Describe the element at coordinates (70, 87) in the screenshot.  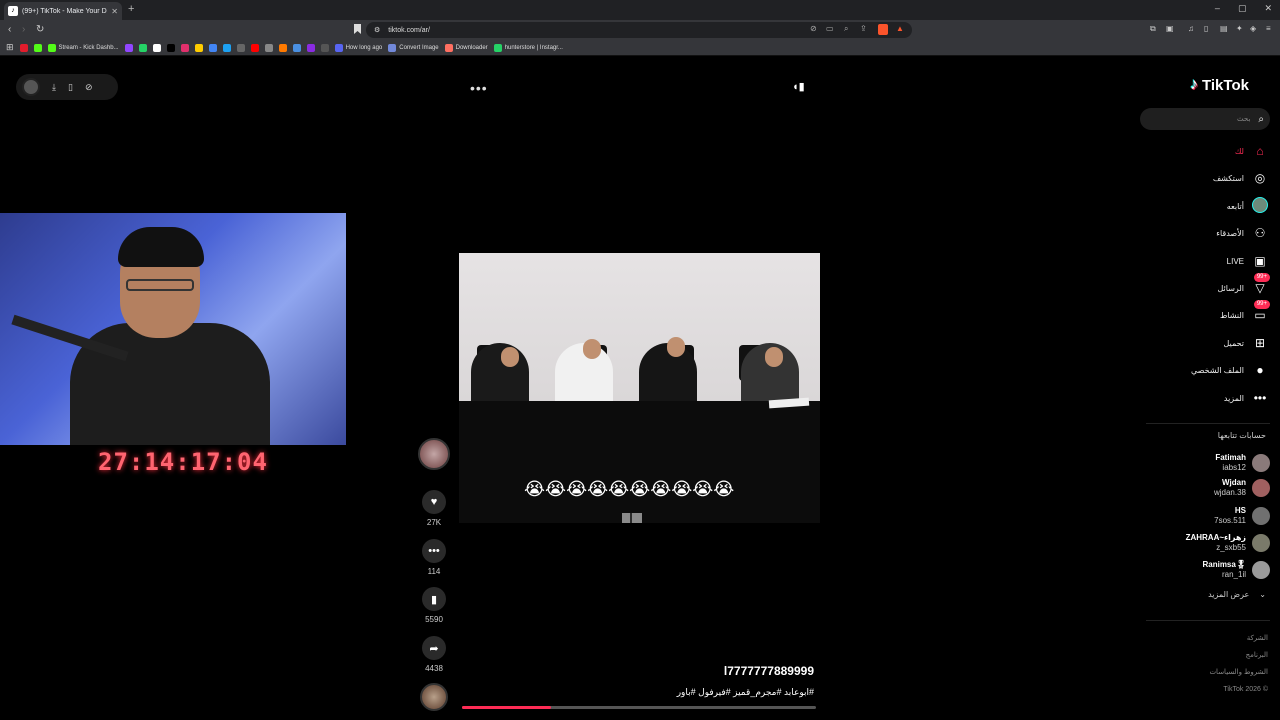
I see `phone-icon: ▯` at that location.